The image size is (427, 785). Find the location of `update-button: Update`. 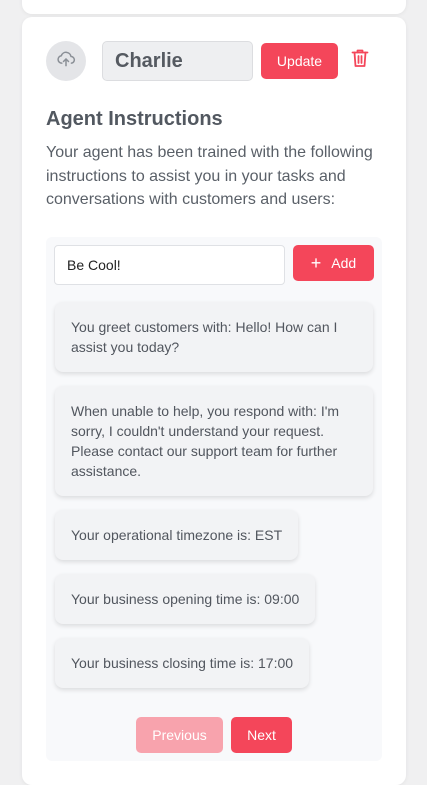

update-button: Update is located at coordinates (299, 61).